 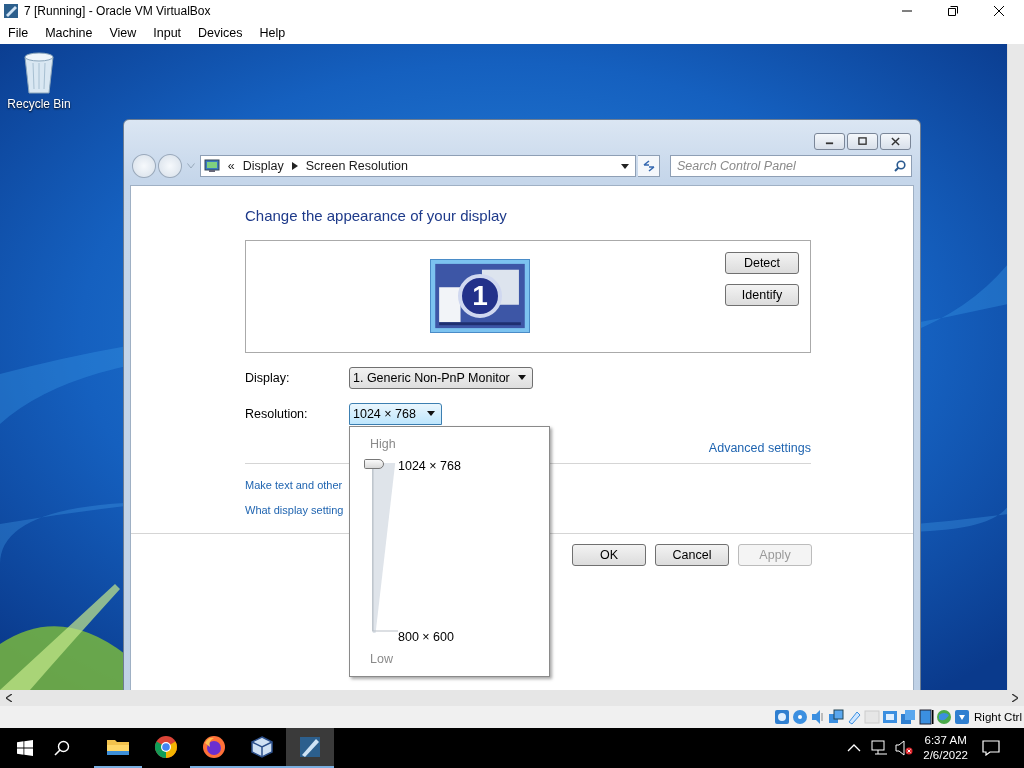 I want to click on menu-item: View, so click(x=123, y=33).